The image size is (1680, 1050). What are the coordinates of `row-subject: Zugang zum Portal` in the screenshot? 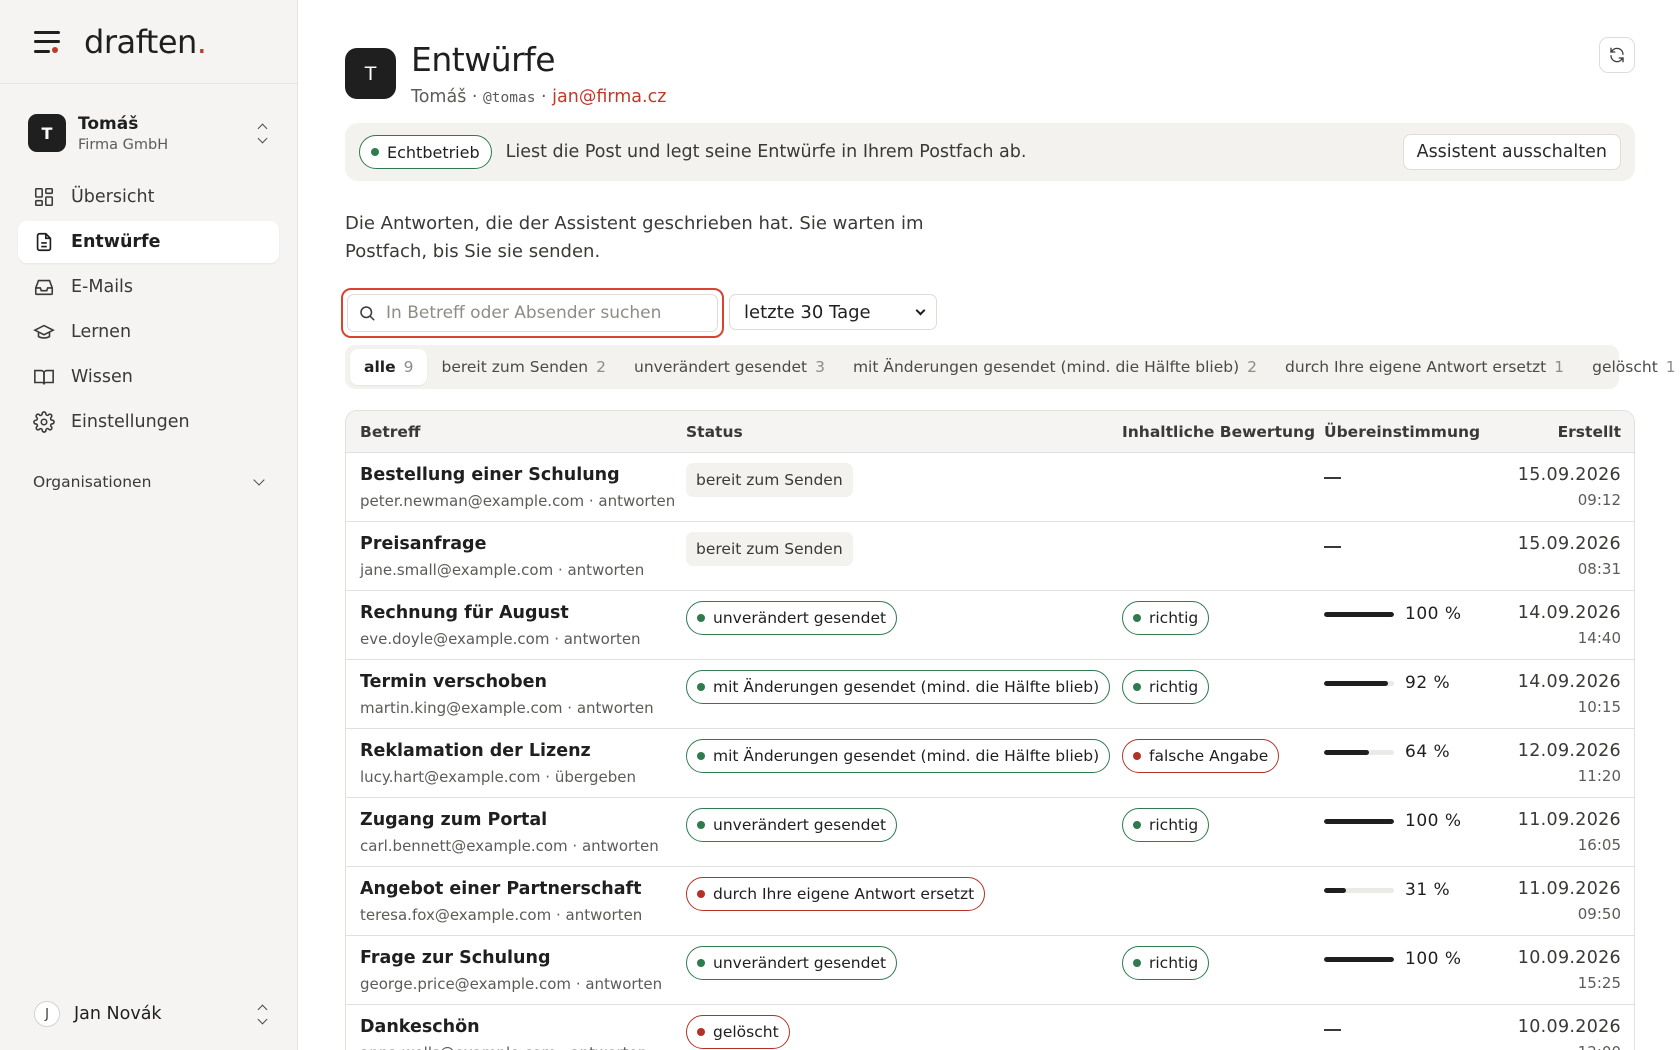 It's located at (523, 820).